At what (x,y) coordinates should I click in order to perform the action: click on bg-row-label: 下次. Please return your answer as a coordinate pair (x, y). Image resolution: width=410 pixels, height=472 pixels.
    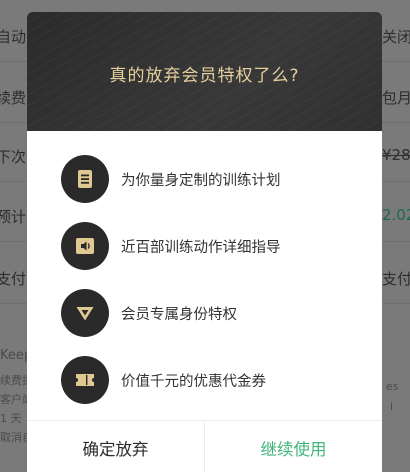
    Looking at the image, I should click on (13, 157).